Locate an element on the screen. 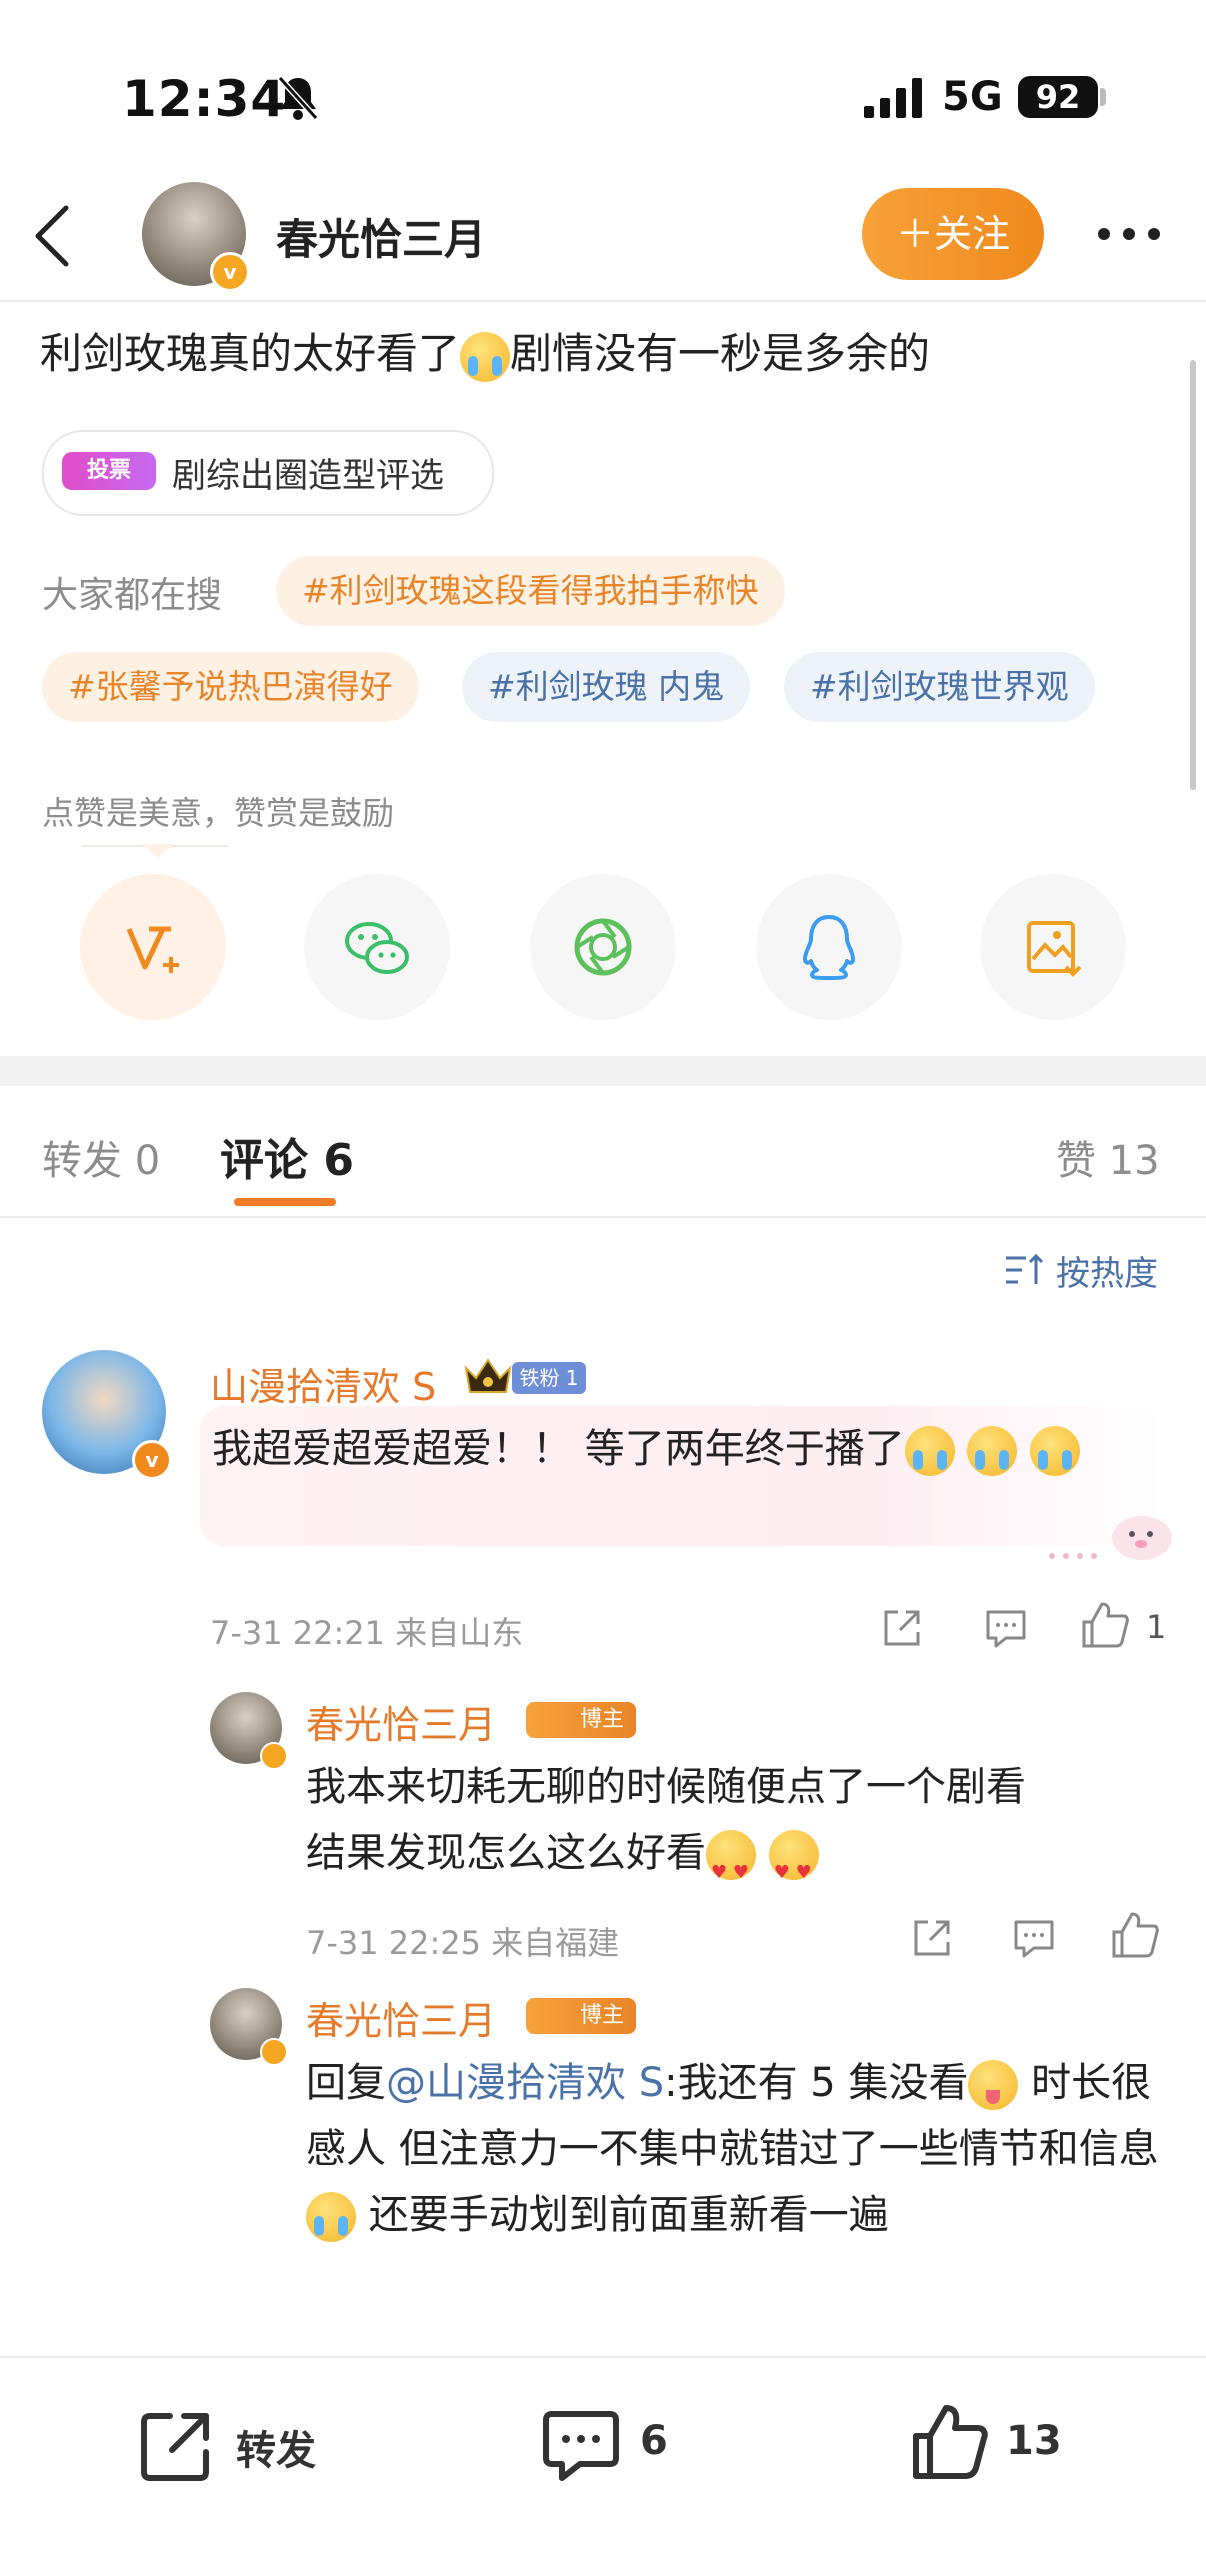 Image resolution: width=1206 pixels, height=2563 pixels. like-reward-note: 点赞是美意，赞赏是鼓励 is located at coordinates (218, 813).